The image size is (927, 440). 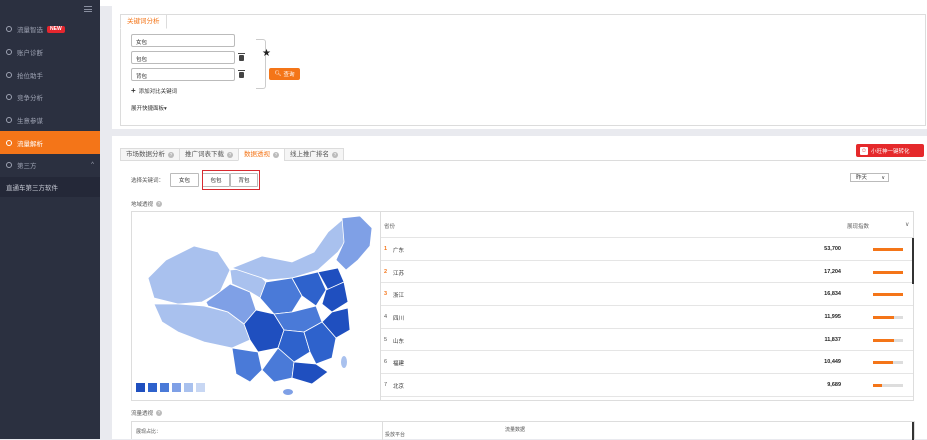 I want to click on new-badge: NEW, so click(x=56, y=29).